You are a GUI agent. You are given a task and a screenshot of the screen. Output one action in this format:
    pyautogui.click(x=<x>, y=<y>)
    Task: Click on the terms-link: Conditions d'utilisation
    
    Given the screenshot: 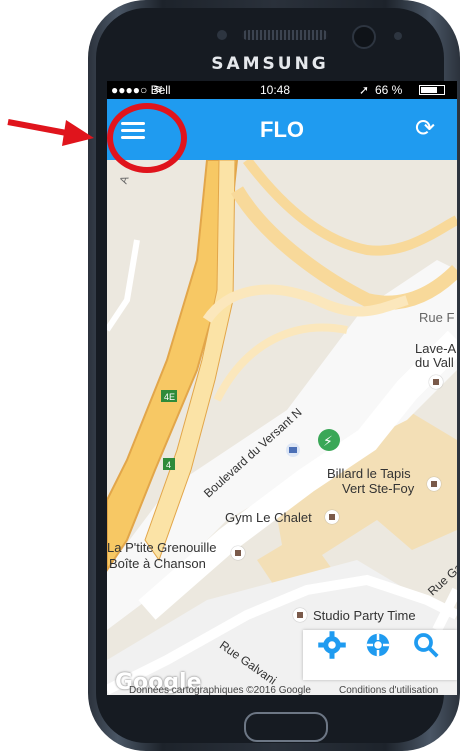 What is the action you would take?
    pyautogui.click(x=388, y=690)
    